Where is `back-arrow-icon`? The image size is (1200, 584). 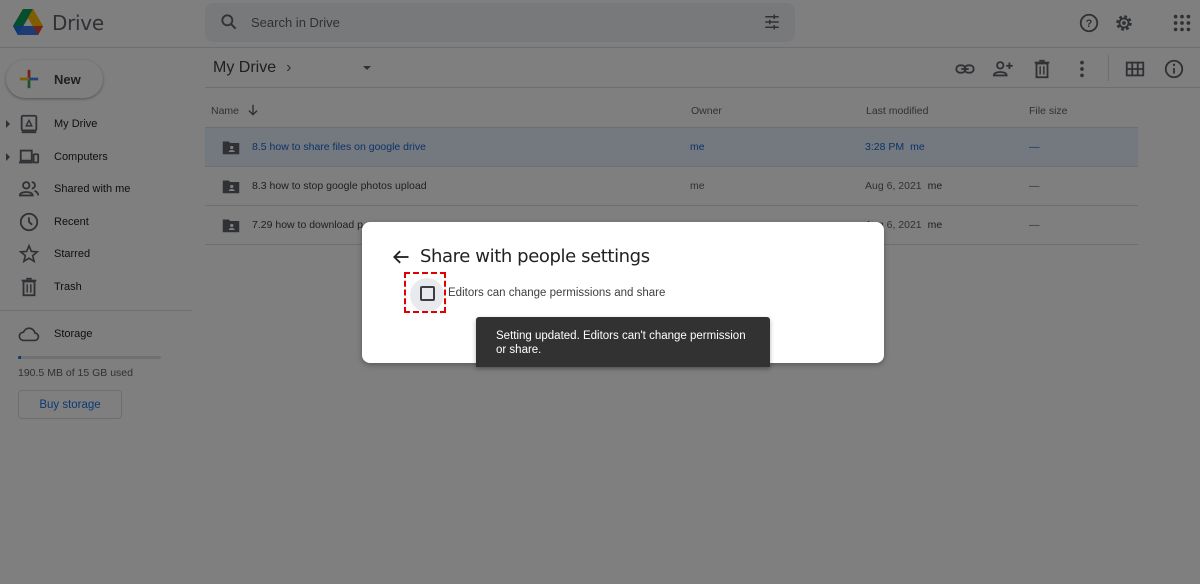
back-arrow-icon is located at coordinates (401, 257).